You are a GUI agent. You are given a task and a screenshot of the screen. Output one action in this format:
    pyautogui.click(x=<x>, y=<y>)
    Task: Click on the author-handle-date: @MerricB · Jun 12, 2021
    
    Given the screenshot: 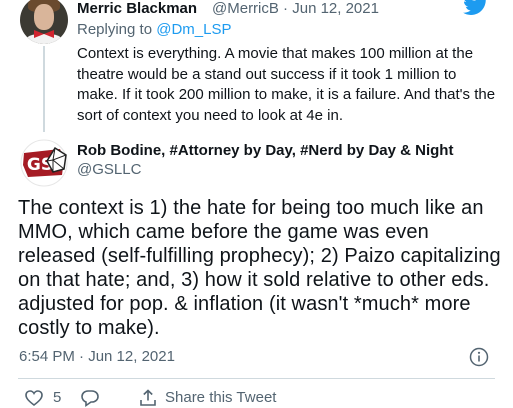 What is the action you would take?
    pyautogui.click(x=295, y=8)
    